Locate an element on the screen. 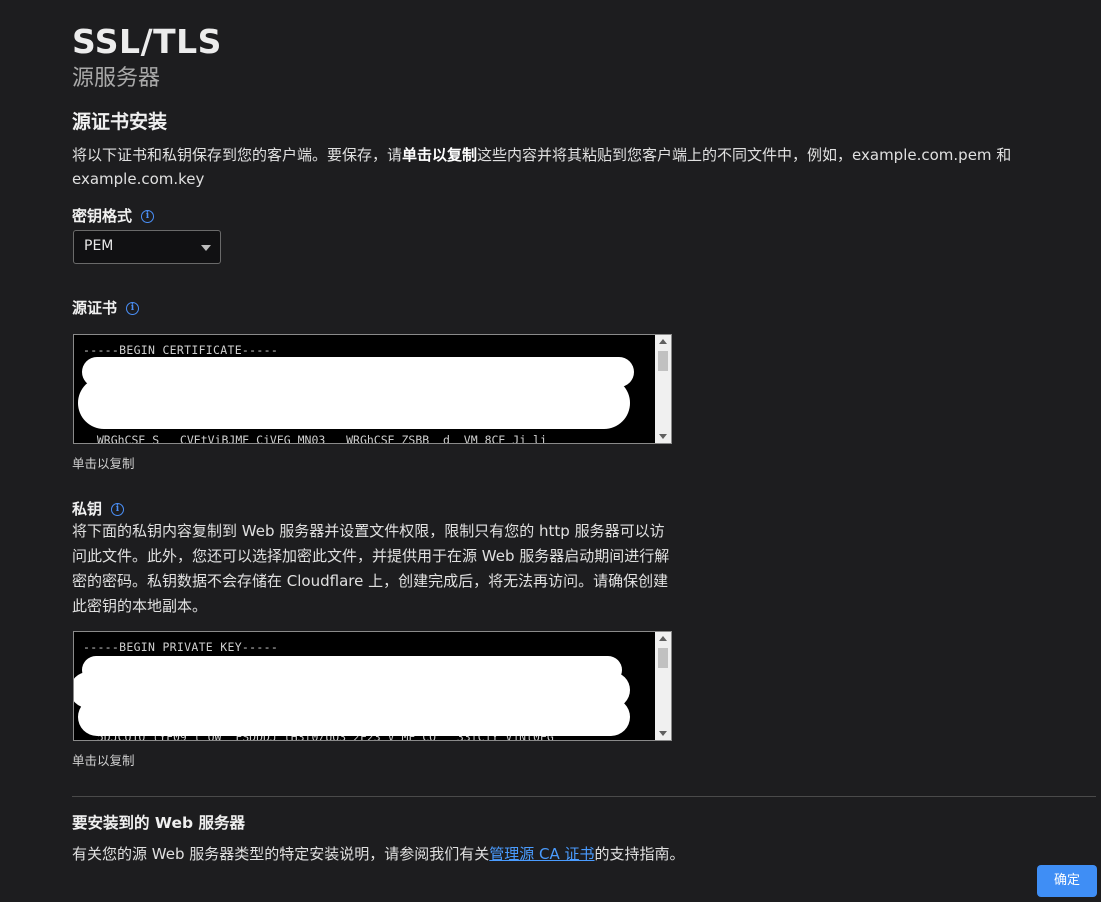 This screenshot has width=1101, height=902. manage-origin-ca-link: 管理源 CA 证书 is located at coordinates (541, 854).